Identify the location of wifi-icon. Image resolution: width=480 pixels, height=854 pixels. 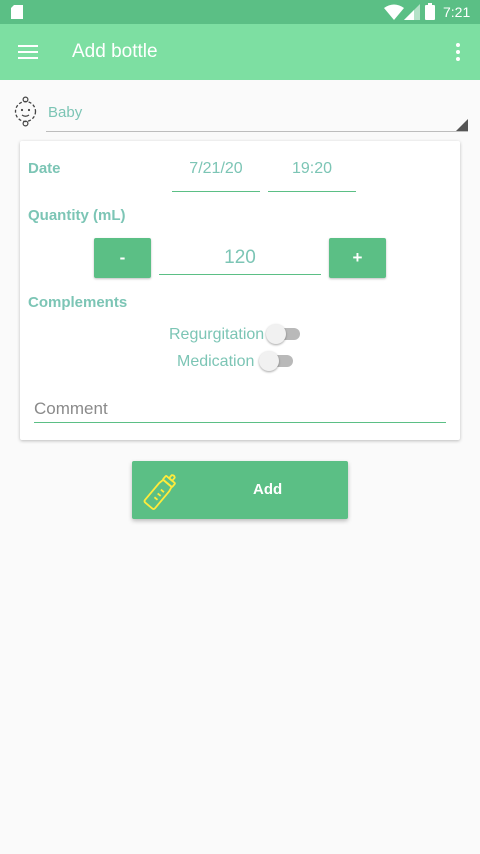
(394, 12).